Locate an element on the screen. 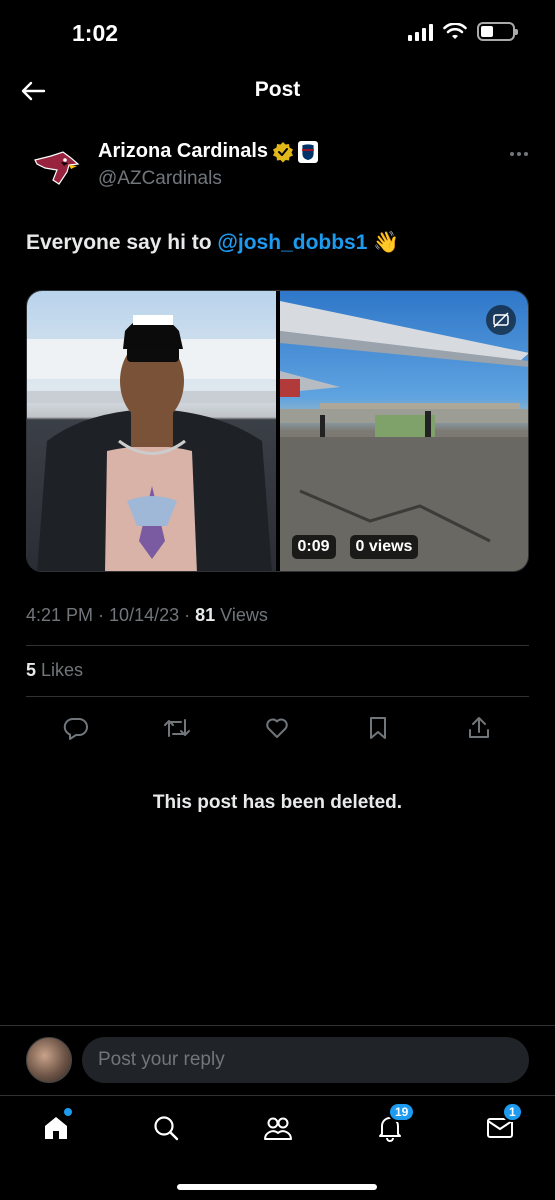 This screenshot has height=1200, width=555. author-handle: @AZCardinals is located at coordinates (160, 179).